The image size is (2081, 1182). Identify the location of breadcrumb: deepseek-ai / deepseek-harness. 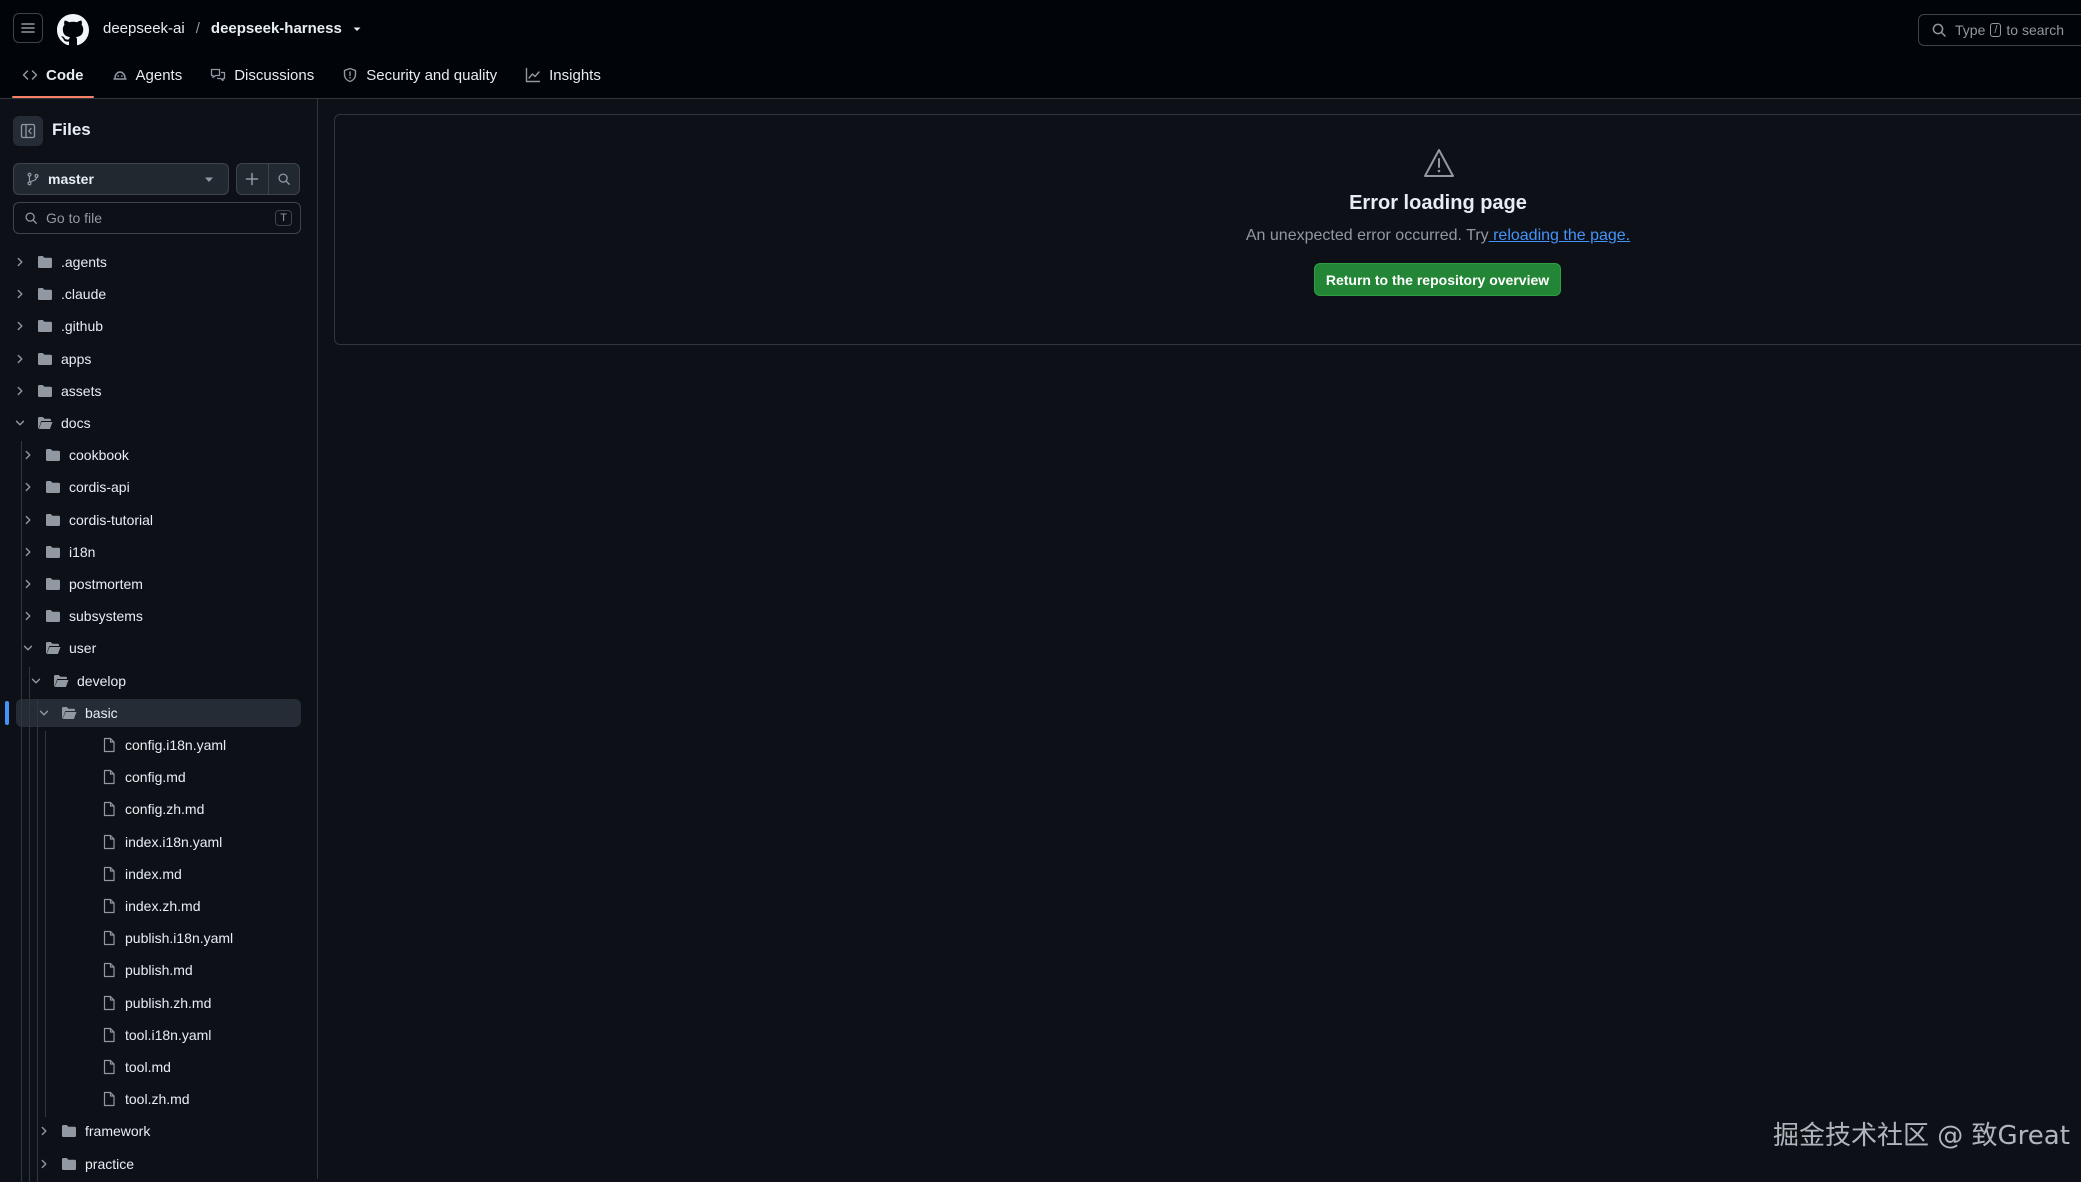
(233, 28).